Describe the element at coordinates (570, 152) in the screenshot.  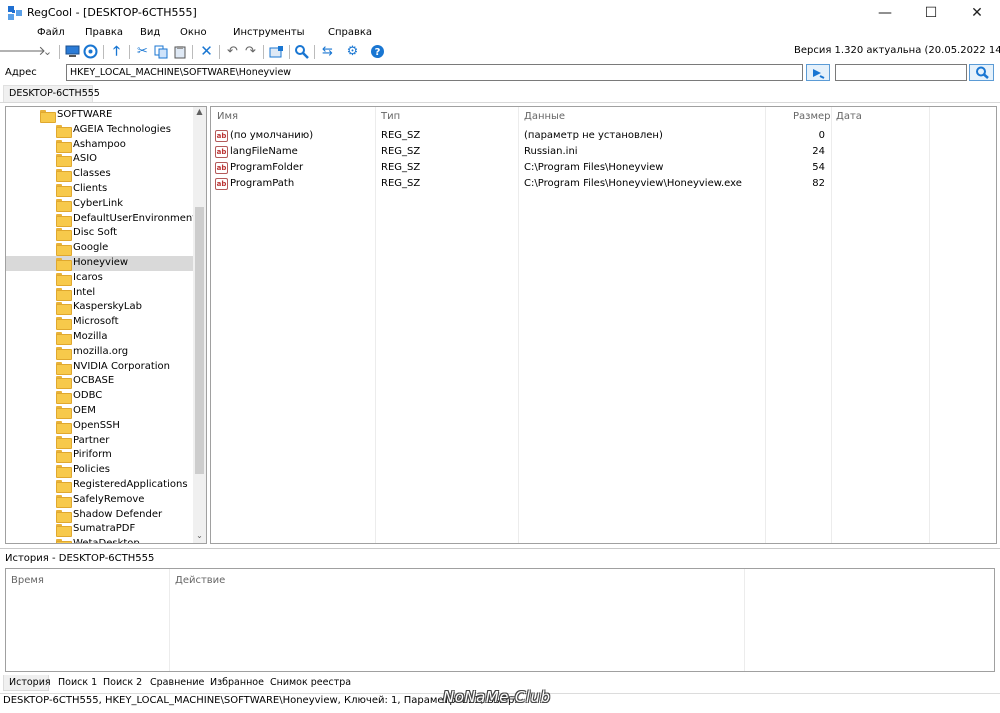
I see `value-row: ab langFileName REG_SZ Russian.ini 24` at that location.